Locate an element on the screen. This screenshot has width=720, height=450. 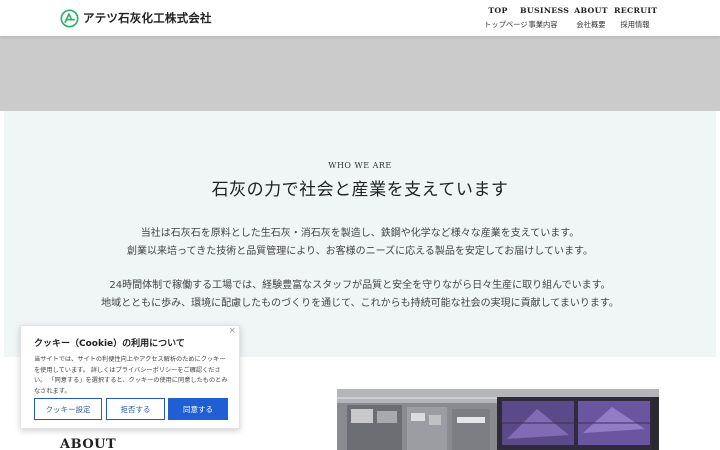
nav-recruit-sublabel: 採用情報 is located at coordinates (635, 24).